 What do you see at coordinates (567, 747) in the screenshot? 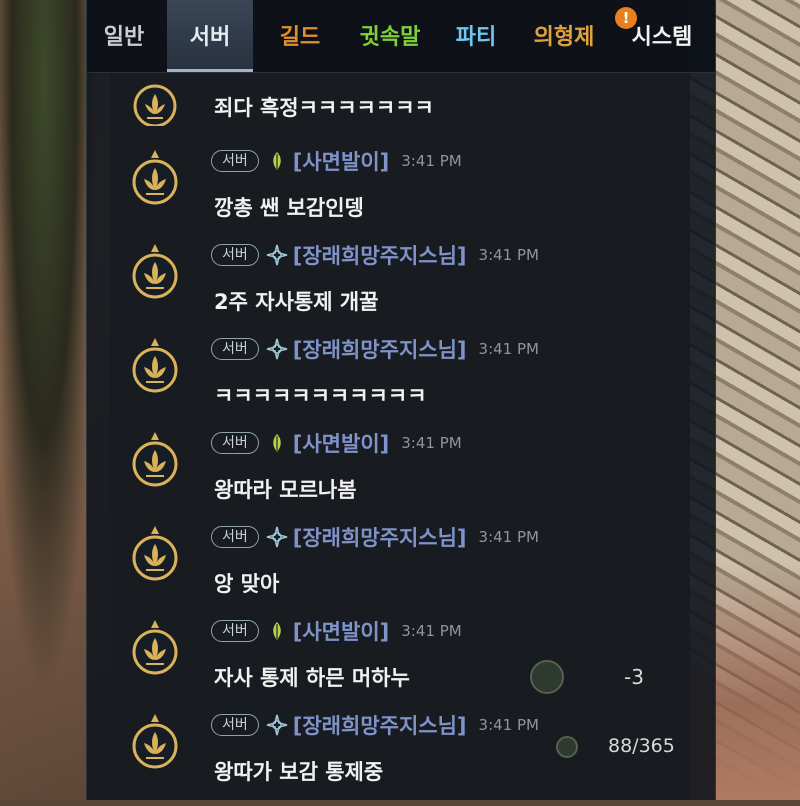
I see `resource-icon` at bounding box center [567, 747].